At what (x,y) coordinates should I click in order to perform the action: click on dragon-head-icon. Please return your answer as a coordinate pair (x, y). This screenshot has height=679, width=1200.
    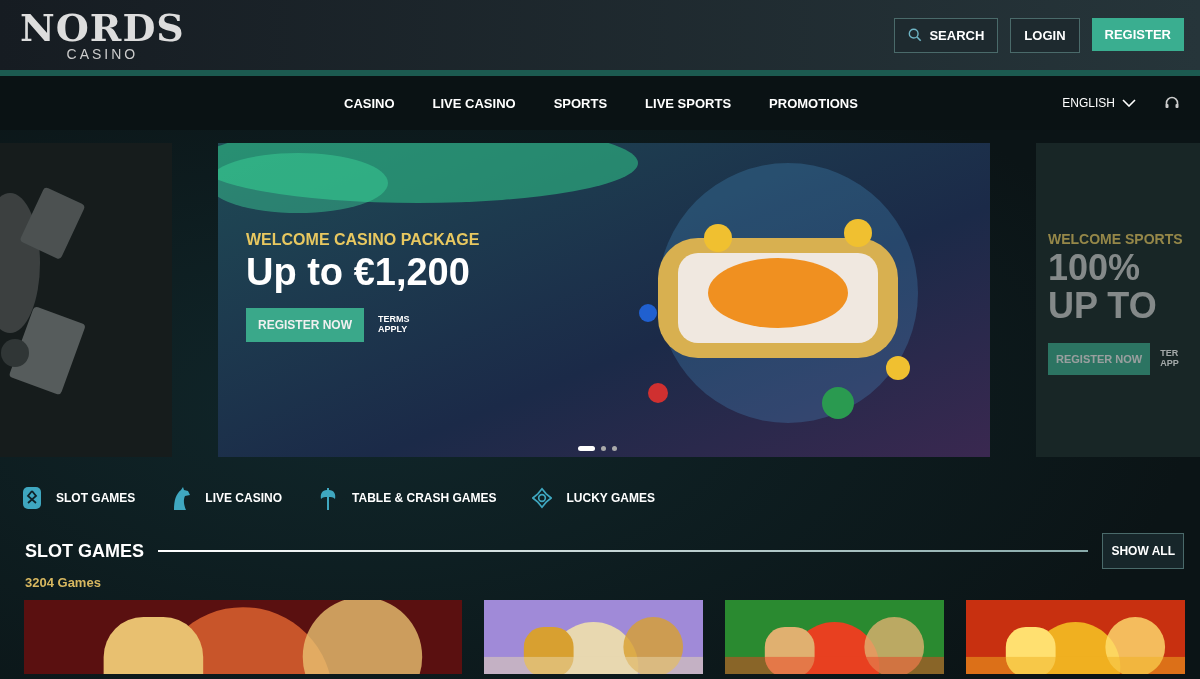
    Looking at the image, I should click on (181, 498).